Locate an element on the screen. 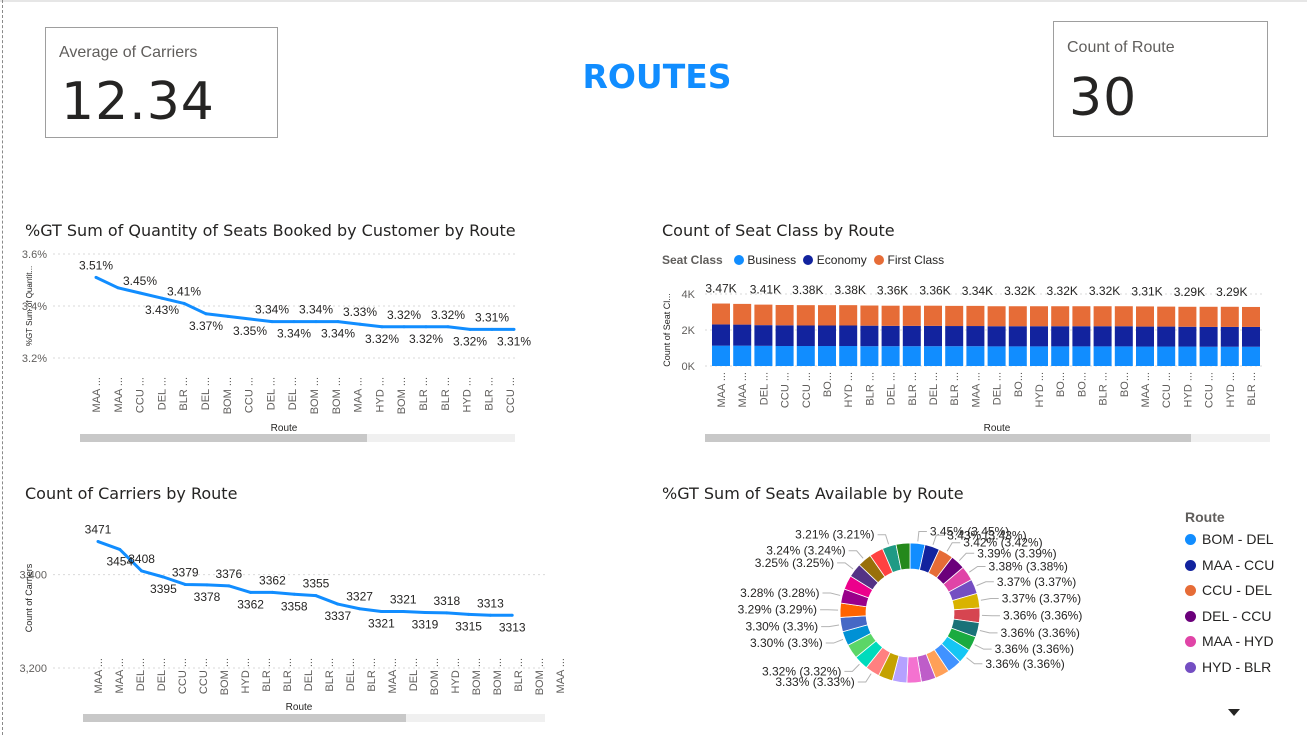 The width and height of the screenshot is (1307, 735). legend-label: First Class is located at coordinates (916, 260).